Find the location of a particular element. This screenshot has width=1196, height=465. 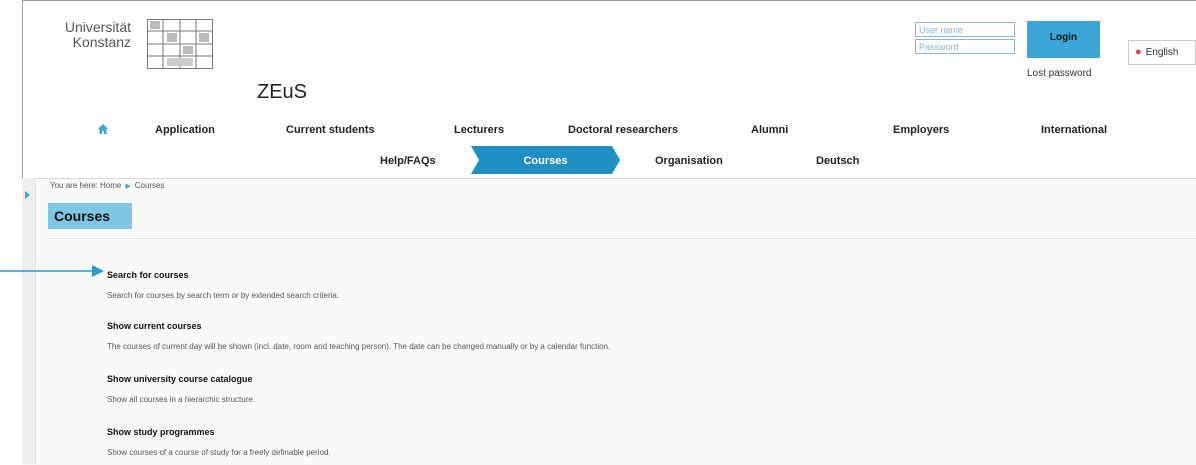

language-label: English is located at coordinates (1162, 52).